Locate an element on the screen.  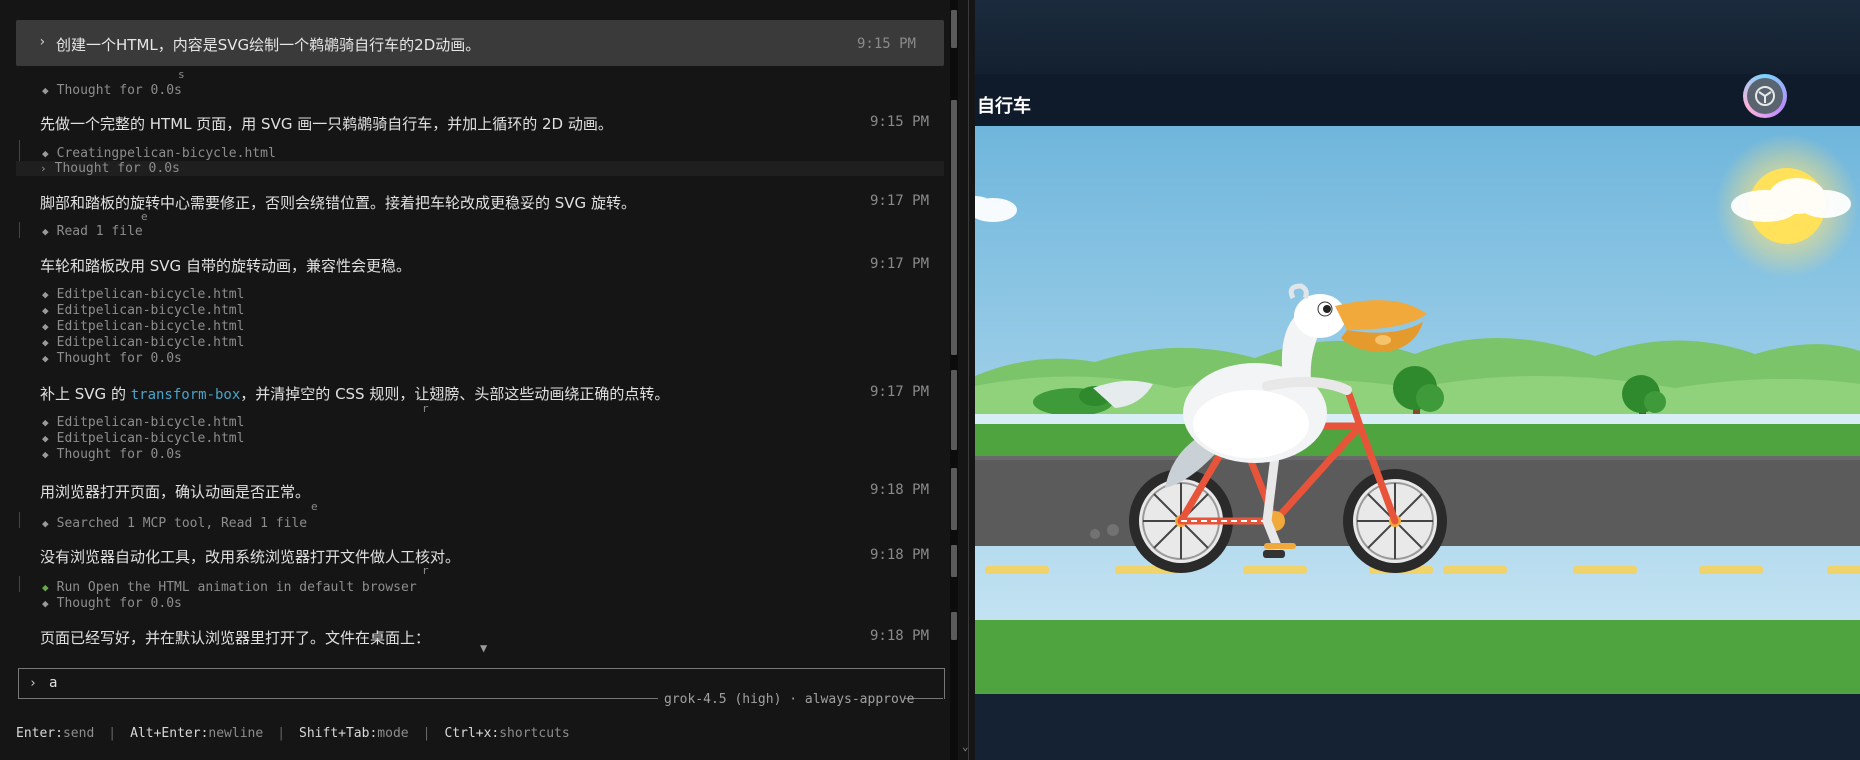
shortcut-key: Ctrl+x is located at coordinates (468, 733).